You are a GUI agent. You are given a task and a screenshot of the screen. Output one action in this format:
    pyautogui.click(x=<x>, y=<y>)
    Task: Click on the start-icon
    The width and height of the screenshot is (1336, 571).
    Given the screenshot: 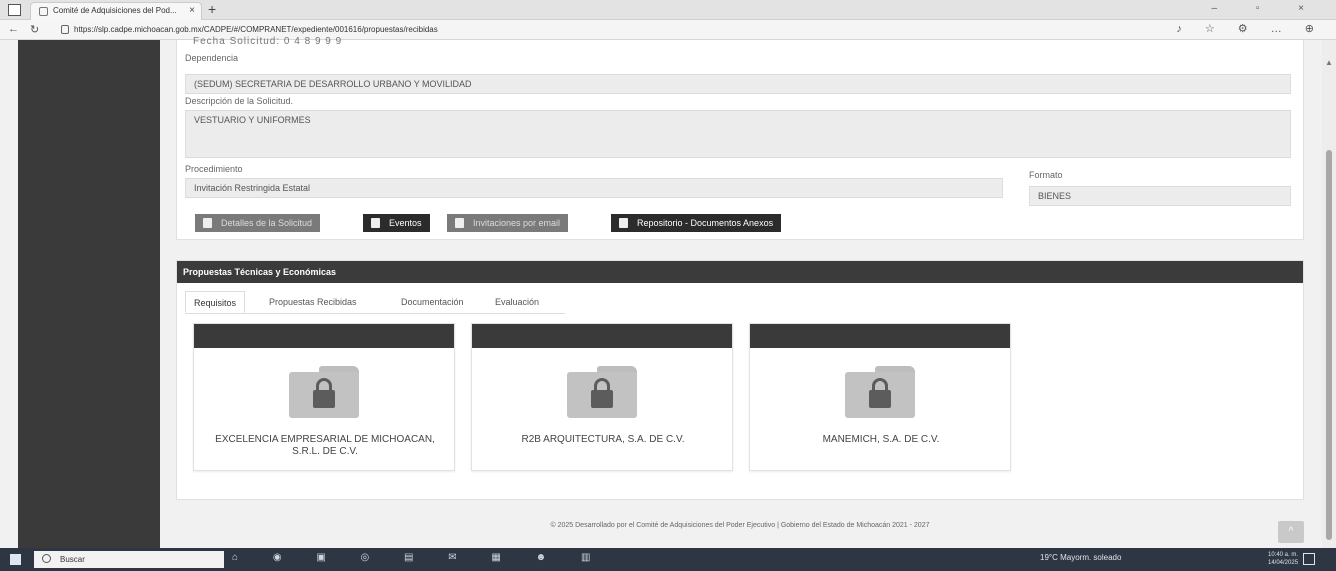 What is the action you would take?
    pyautogui.click(x=15, y=559)
    